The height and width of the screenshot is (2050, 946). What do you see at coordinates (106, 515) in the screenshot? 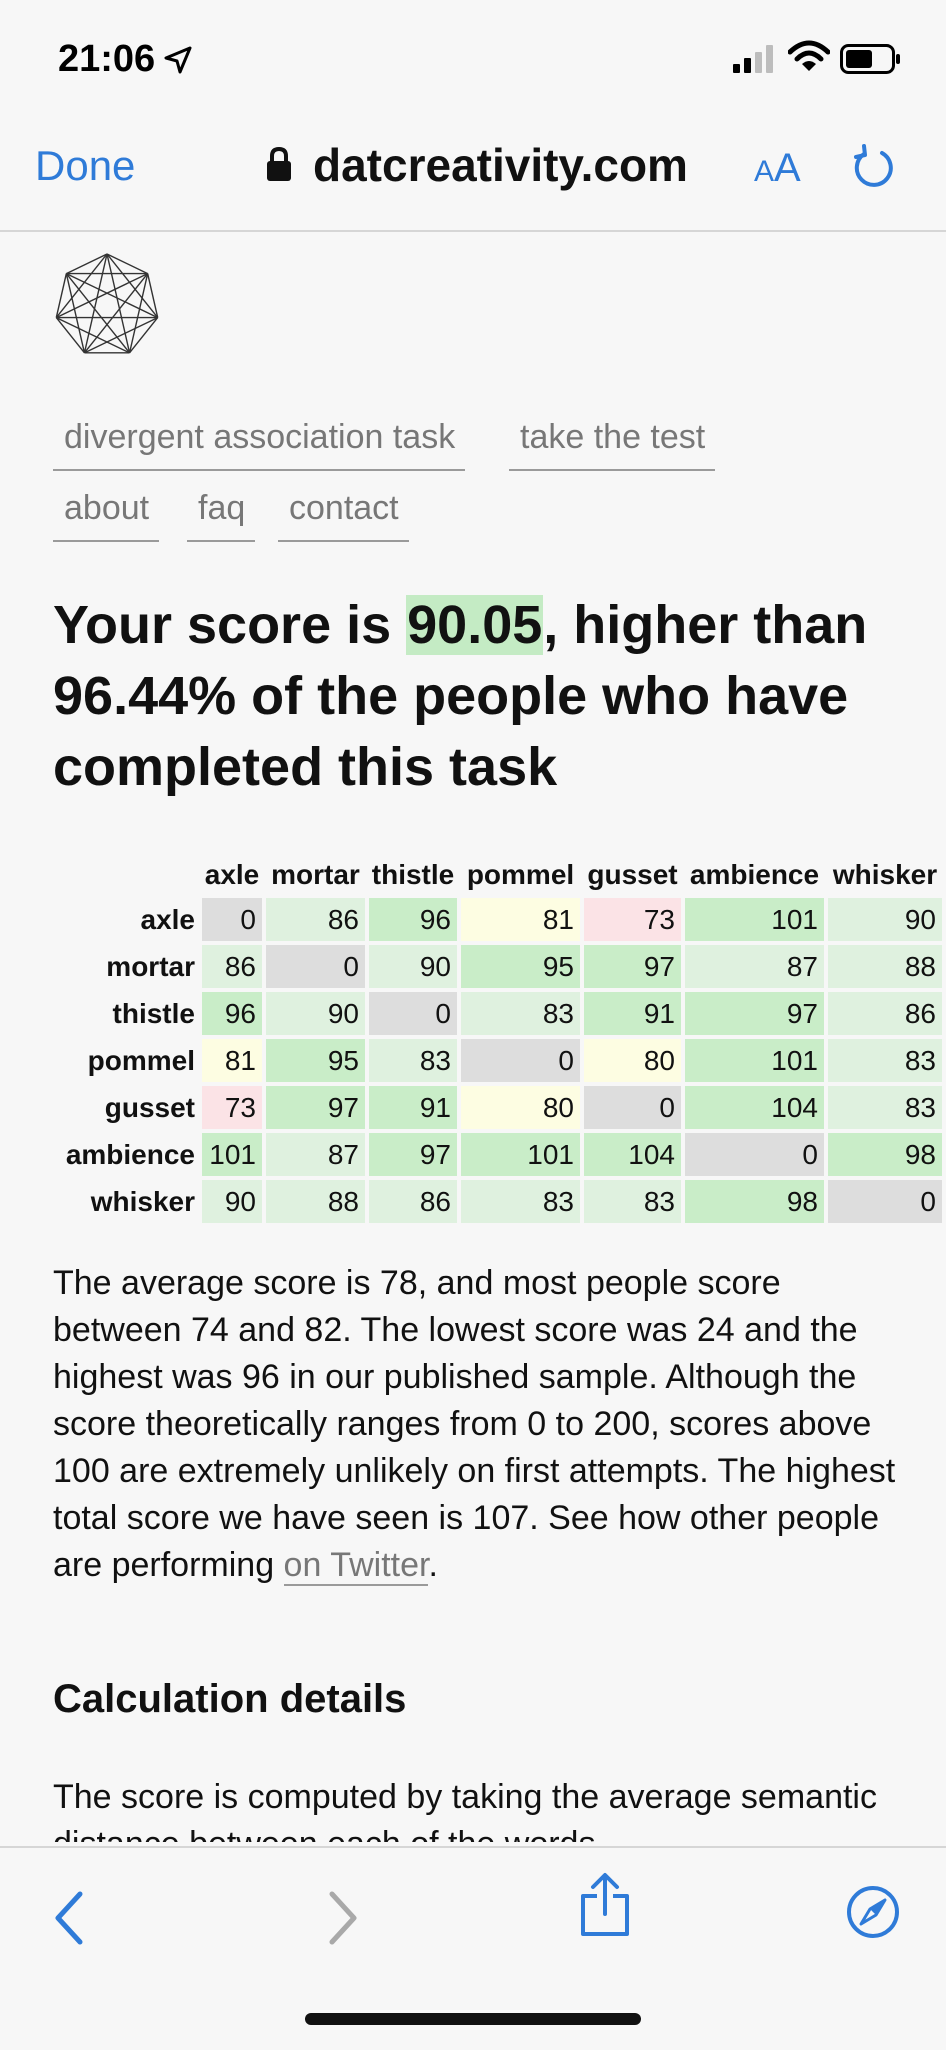
I see `nav-about: about` at bounding box center [106, 515].